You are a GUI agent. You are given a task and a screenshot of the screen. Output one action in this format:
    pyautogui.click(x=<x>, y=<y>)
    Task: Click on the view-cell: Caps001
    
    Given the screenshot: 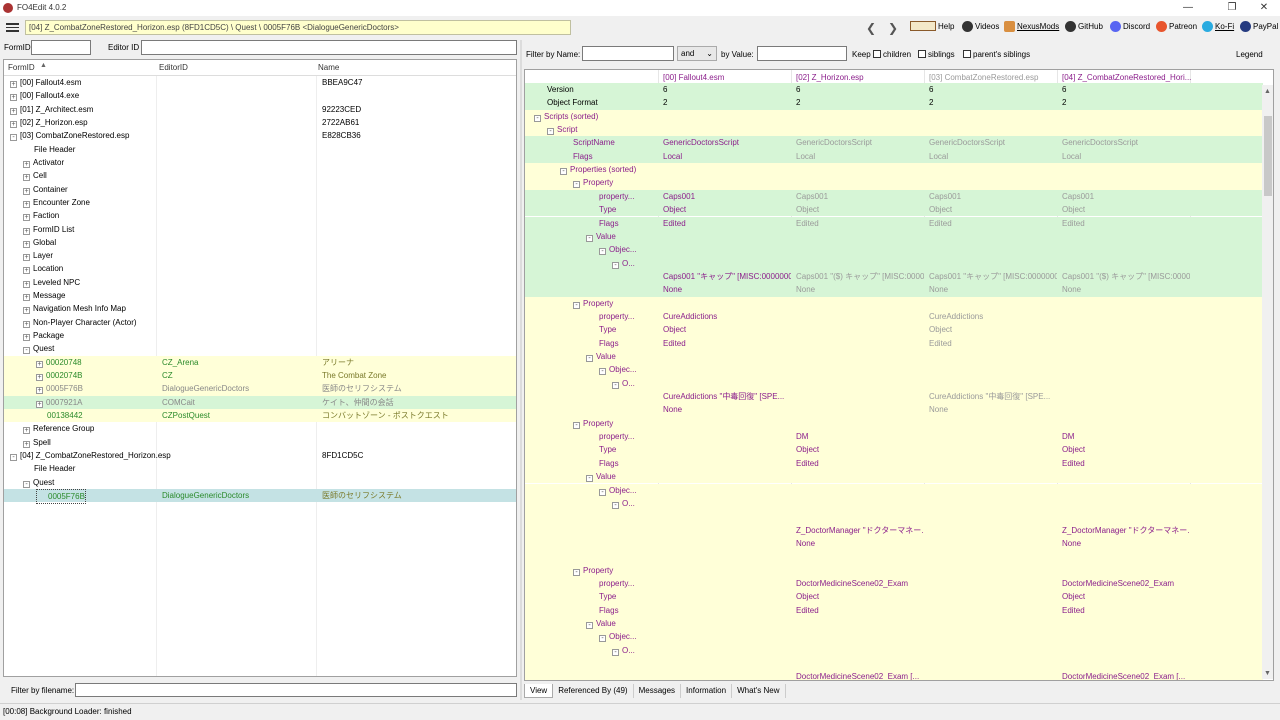 What is the action you would take?
    pyautogui.click(x=860, y=196)
    